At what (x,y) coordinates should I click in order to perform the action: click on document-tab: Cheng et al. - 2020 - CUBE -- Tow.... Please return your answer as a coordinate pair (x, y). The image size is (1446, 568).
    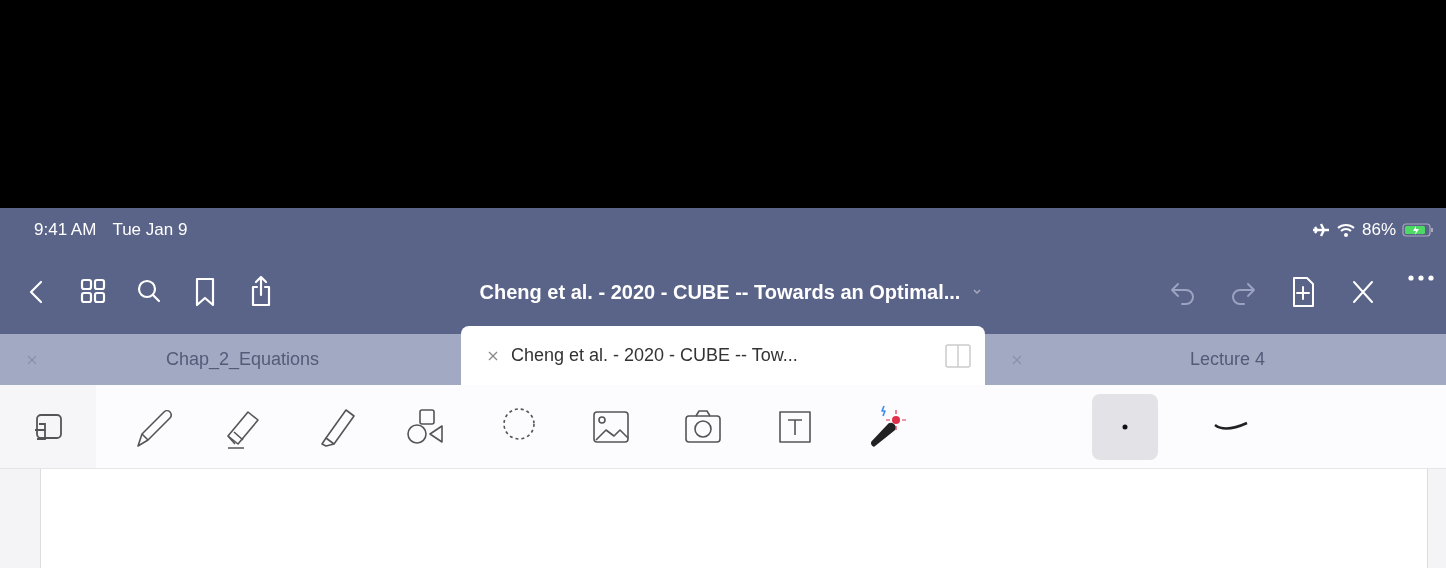
    Looking at the image, I should click on (723, 355).